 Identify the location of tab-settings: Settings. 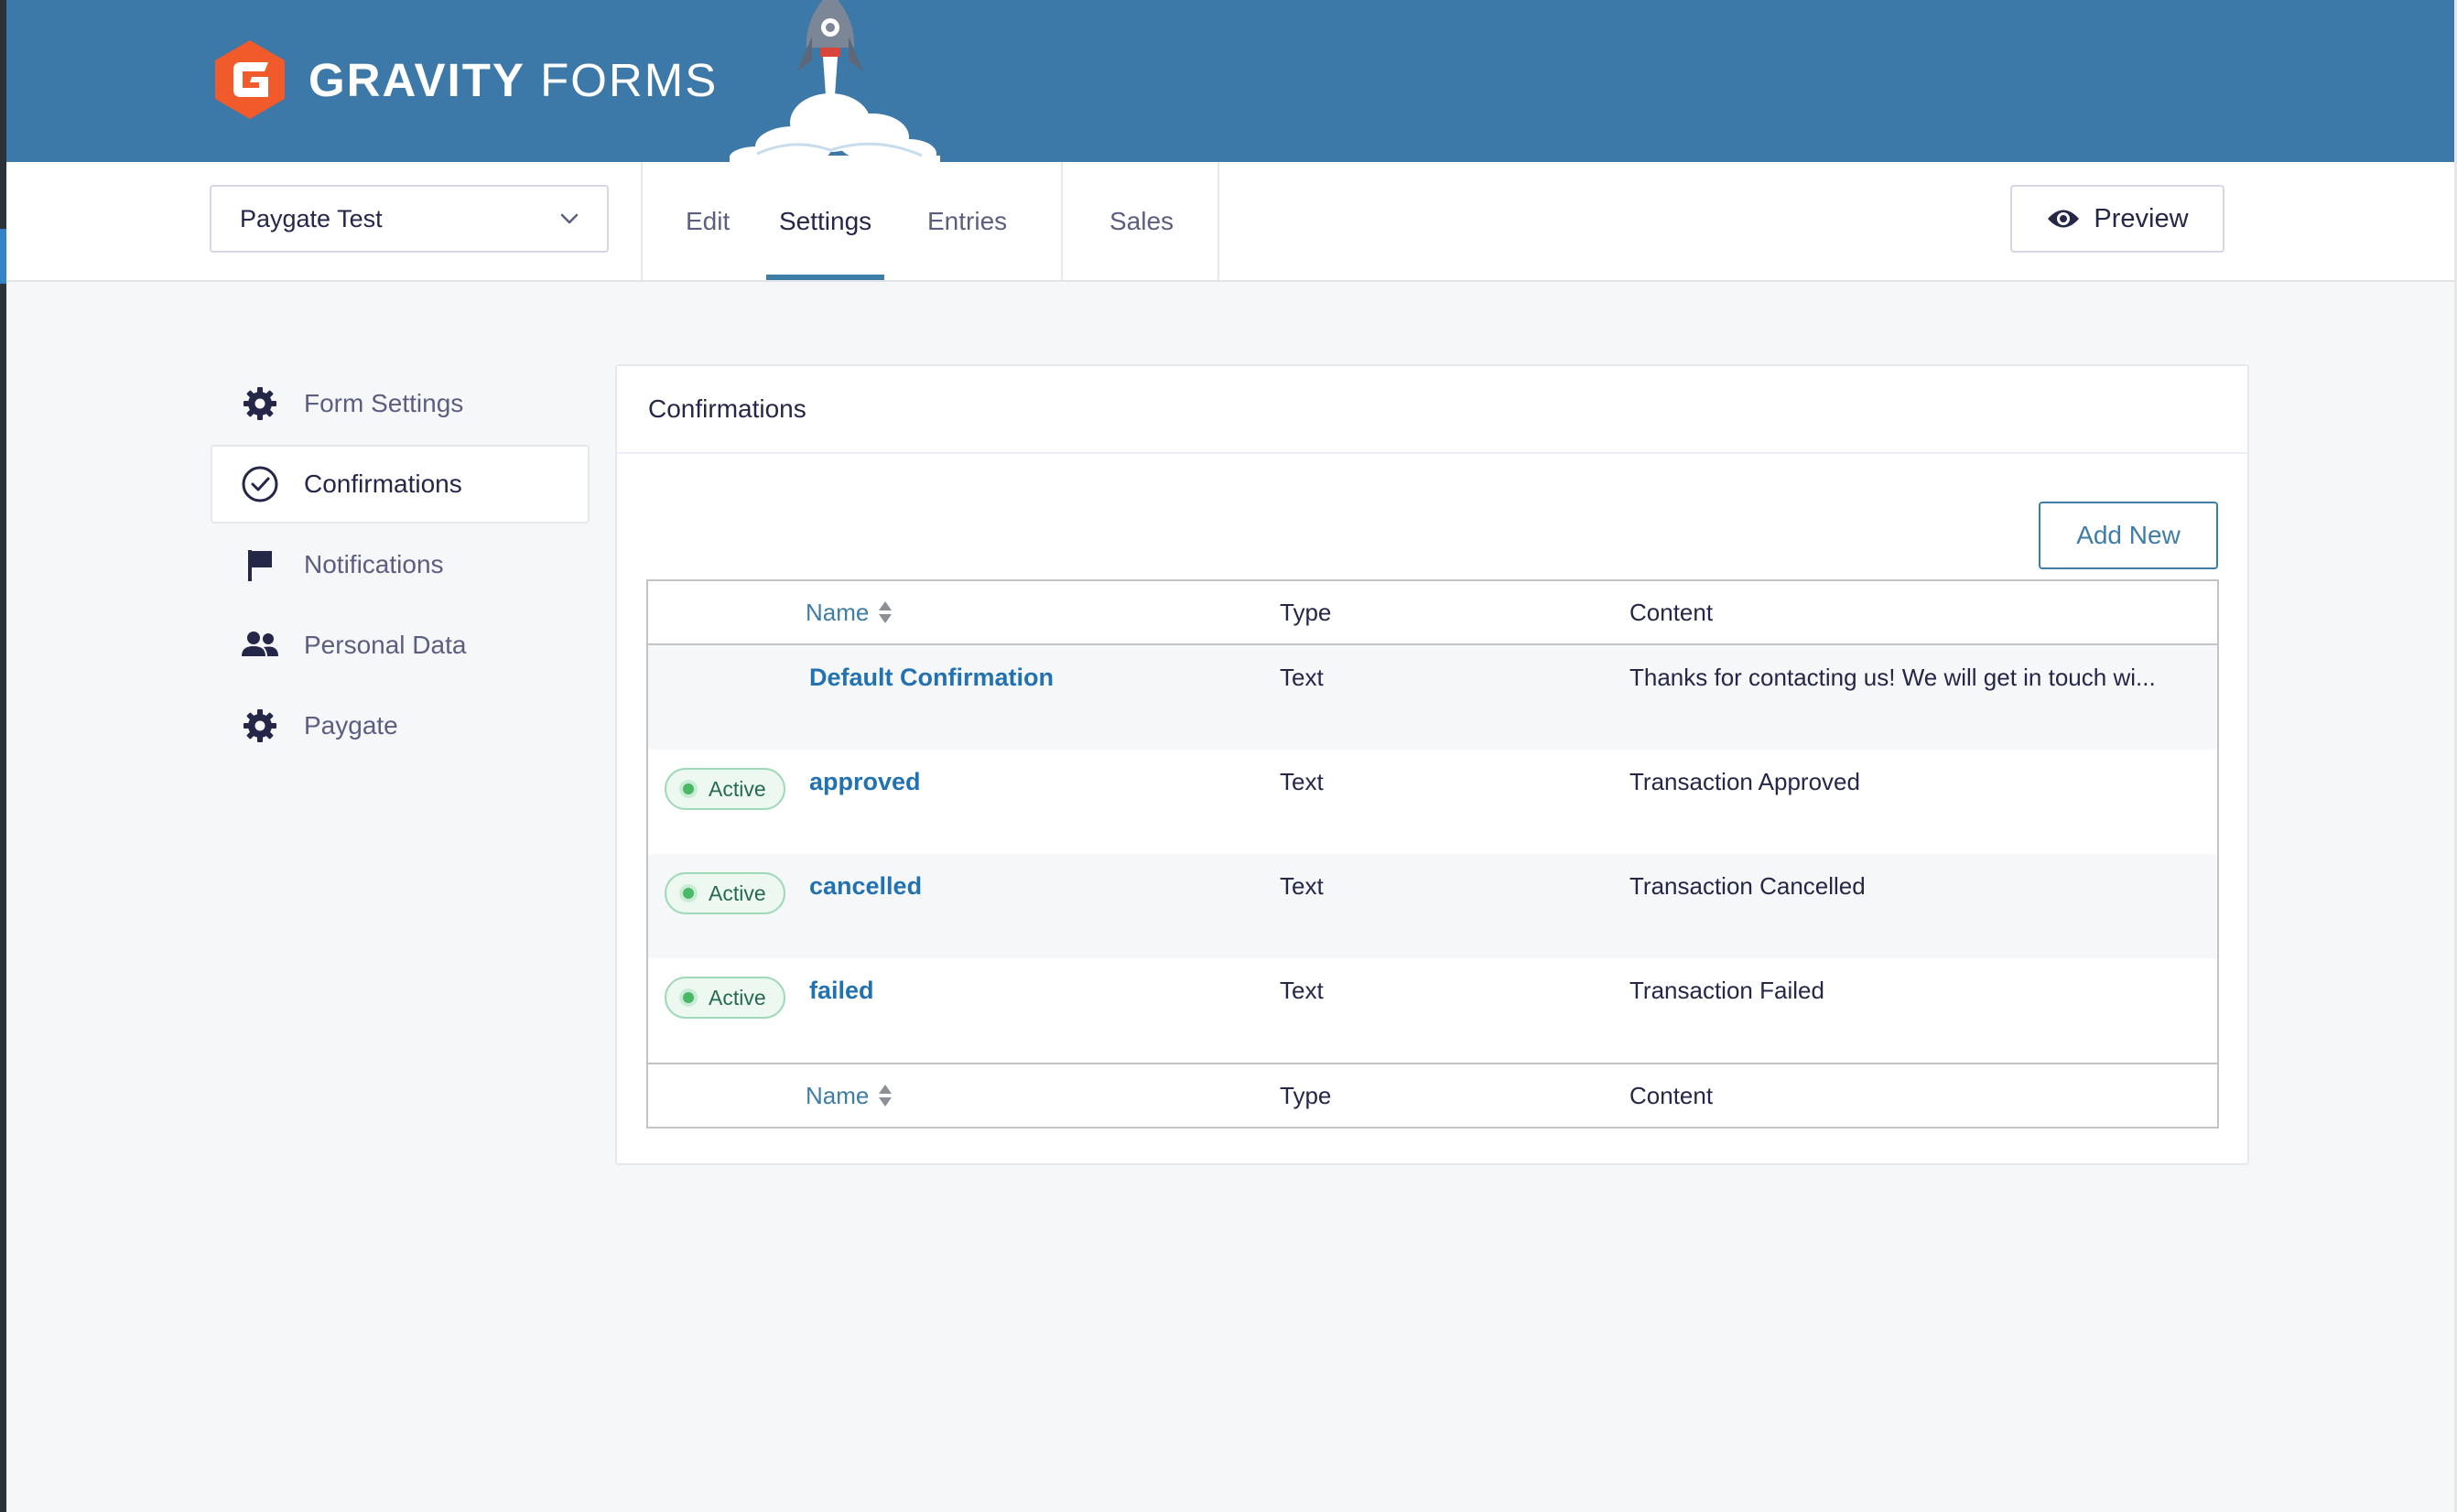
(825, 221).